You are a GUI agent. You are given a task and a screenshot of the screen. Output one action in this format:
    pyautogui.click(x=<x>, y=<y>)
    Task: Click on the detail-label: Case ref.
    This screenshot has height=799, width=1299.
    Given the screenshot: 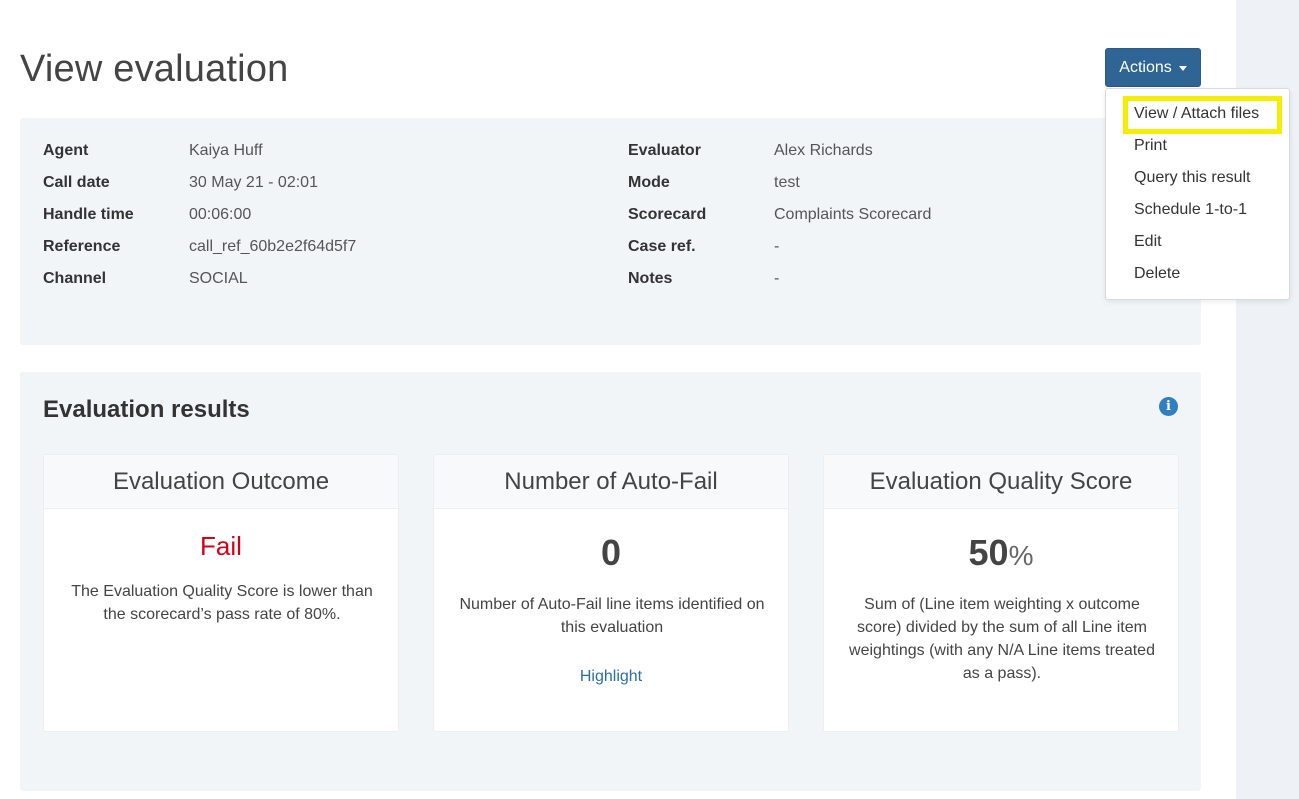 What is the action you would take?
    pyautogui.click(x=662, y=246)
    